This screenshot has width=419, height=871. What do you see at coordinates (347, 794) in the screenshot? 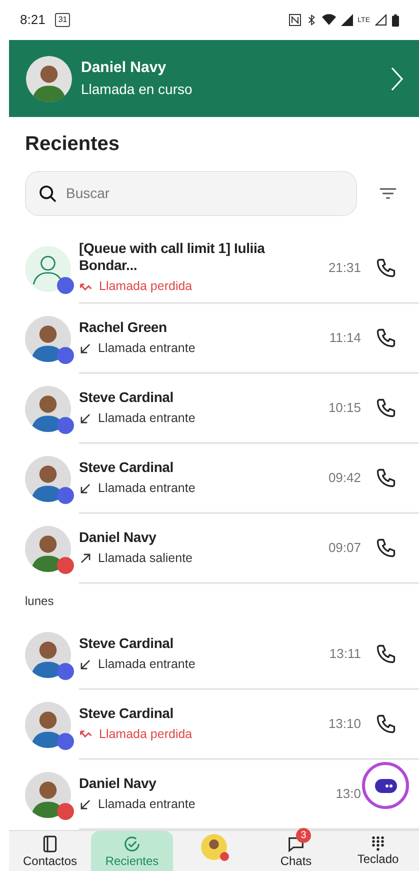
I see `call-time: 13:0` at bounding box center [347, 794].